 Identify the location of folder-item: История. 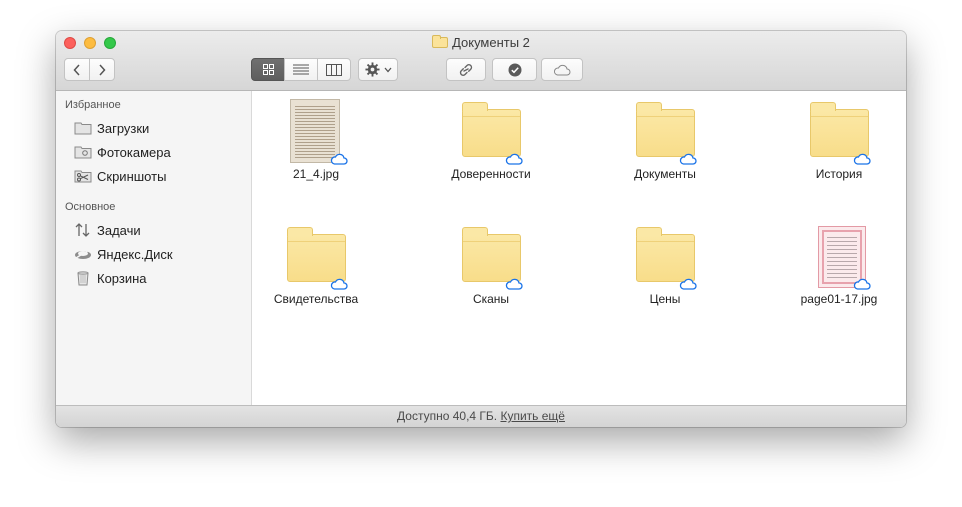
(839, 138).